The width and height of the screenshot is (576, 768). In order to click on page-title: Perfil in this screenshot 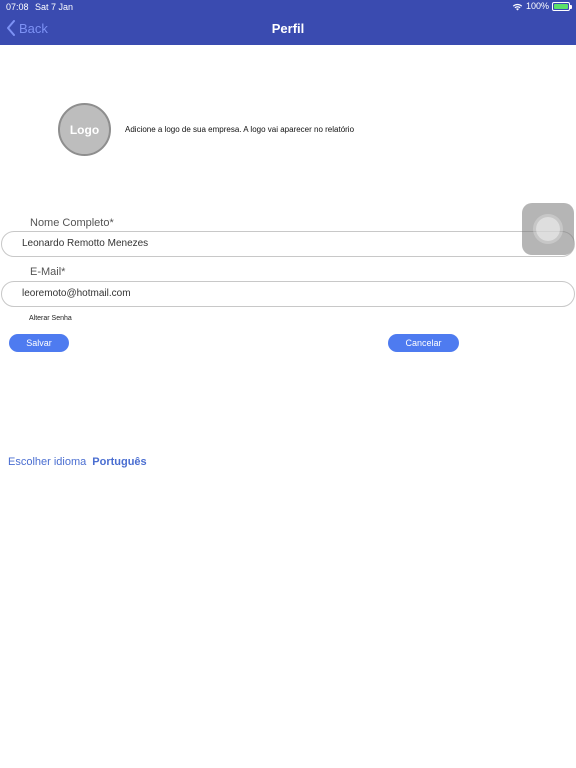, I will do `click(288, 28)`.